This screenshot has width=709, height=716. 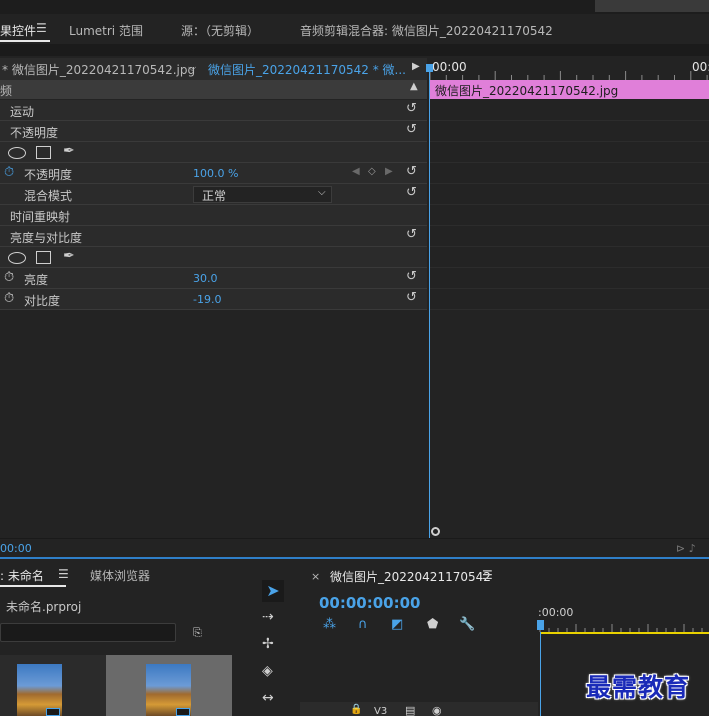 What do you see at coordinates (429, 303) in the screenshot?
I see `playhead-line` at bounding box center [429, 303].